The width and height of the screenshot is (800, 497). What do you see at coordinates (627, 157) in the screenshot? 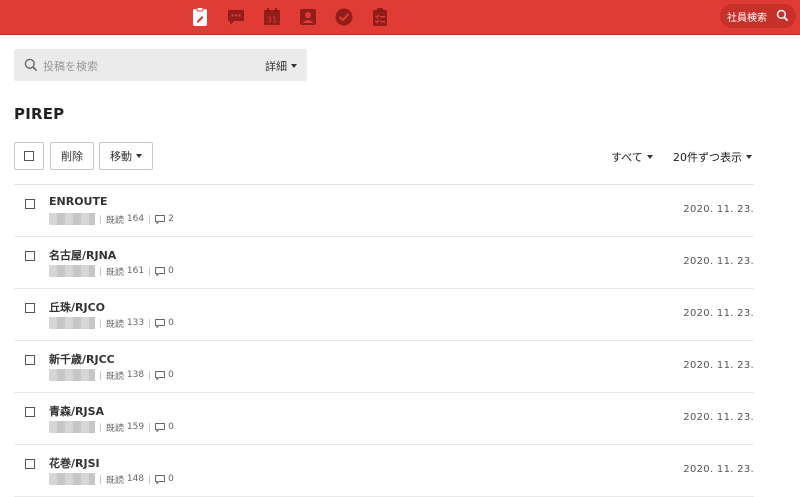
I see `filter-label: すべて` at bounding box center [627, 157].